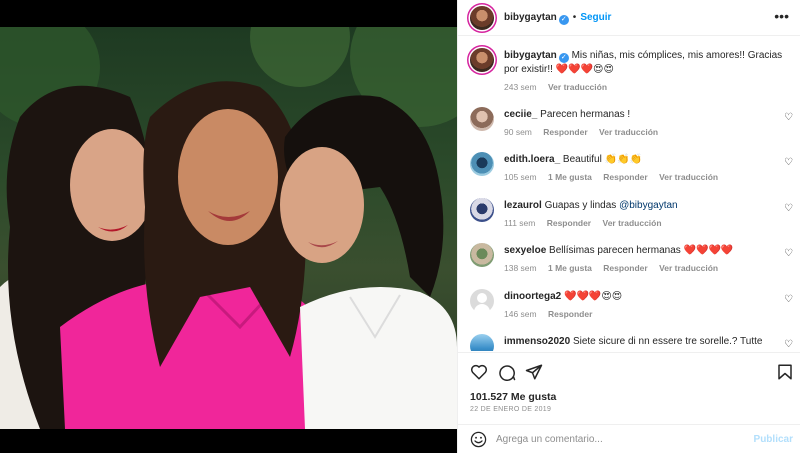  Describe the element at coordinates (530, 17) in the screenshot. I see `author-username: bibygaytan` at that location.